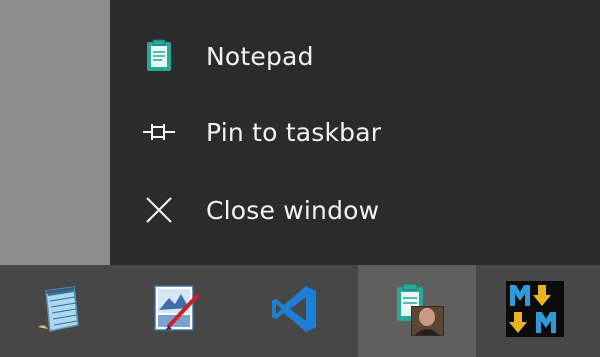  What do you see at coordinates (260, 56) in the screenshot?
I see `jumplist-item-label: Notepad` at bounding box center [260, 56].